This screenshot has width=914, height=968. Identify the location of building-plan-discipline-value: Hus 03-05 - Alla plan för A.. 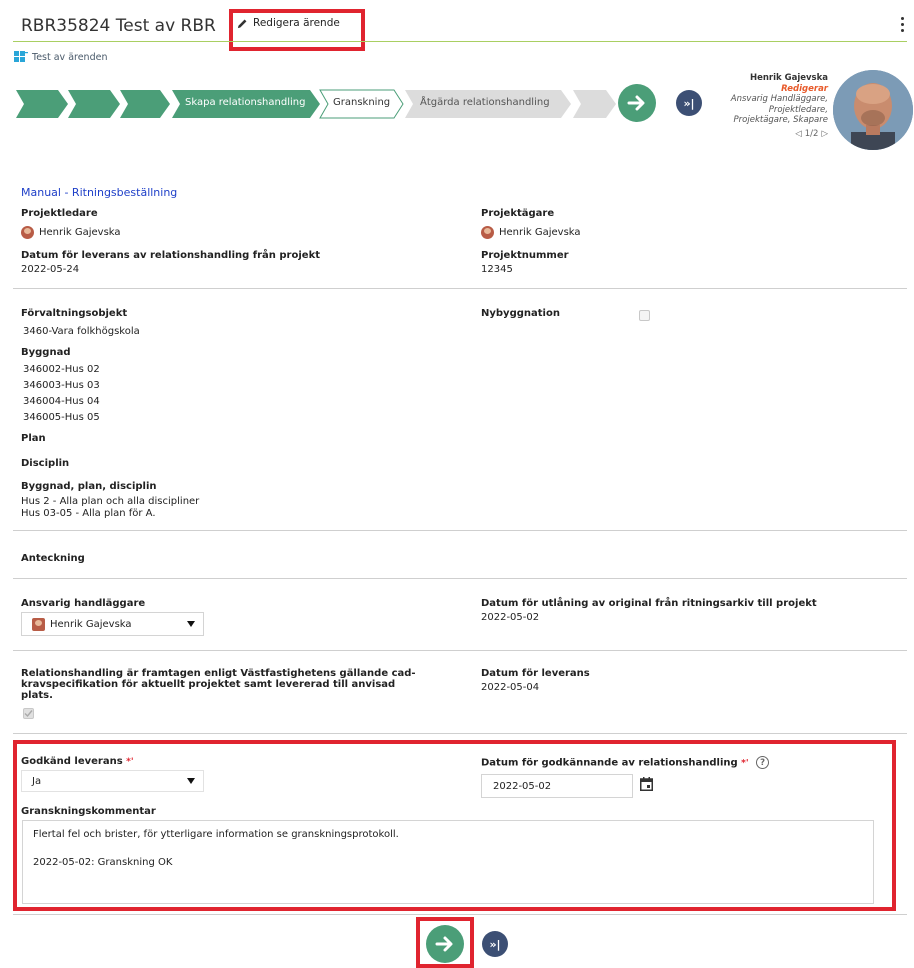
(88, 513).